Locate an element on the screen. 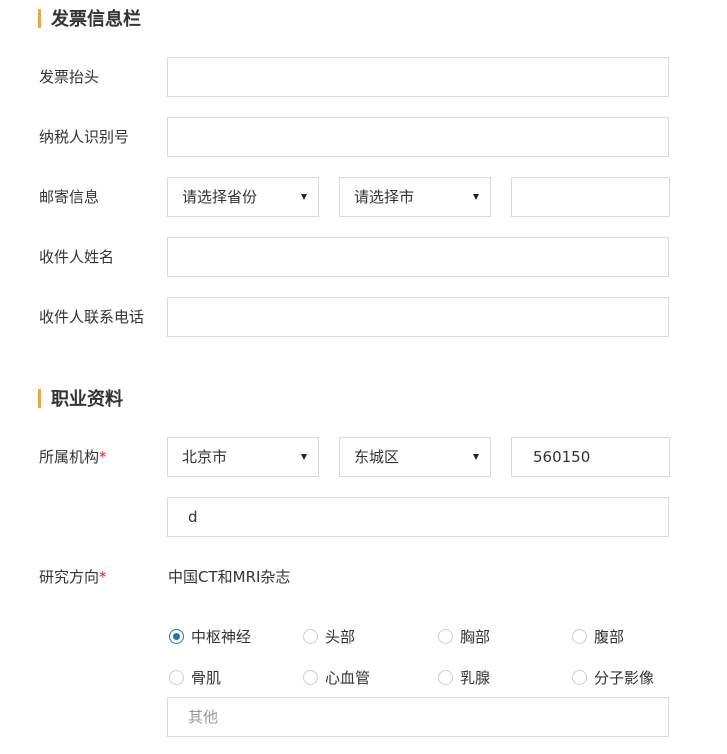 The height and width of the screenshot is (754, 727). mailing-city-value: 请选择市 is located at coordinates (384, 197).